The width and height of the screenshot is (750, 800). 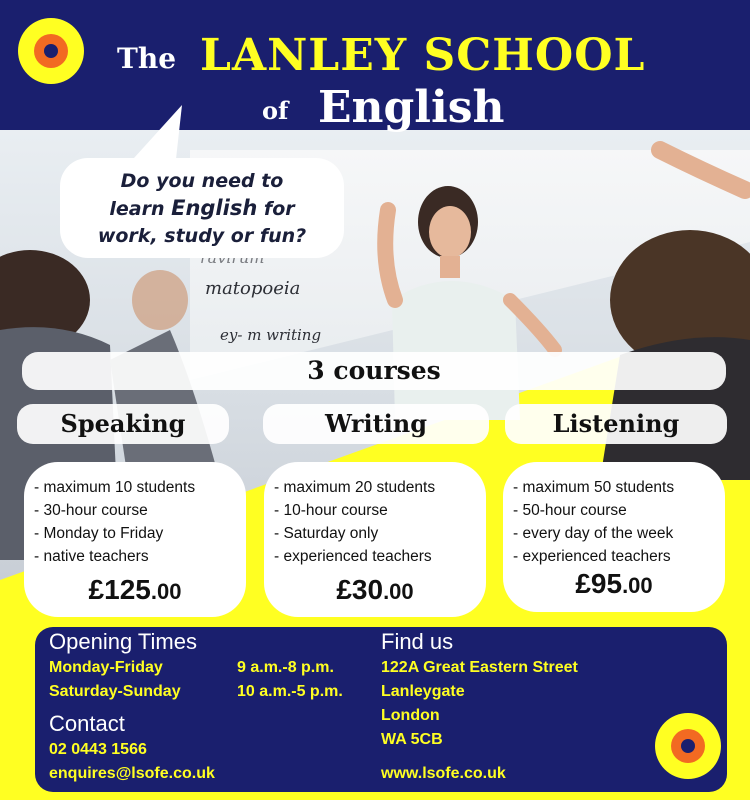 I want to click on opening-hours-weekday: 9 a.m.-8 p.m., so click(x=285, y=667).